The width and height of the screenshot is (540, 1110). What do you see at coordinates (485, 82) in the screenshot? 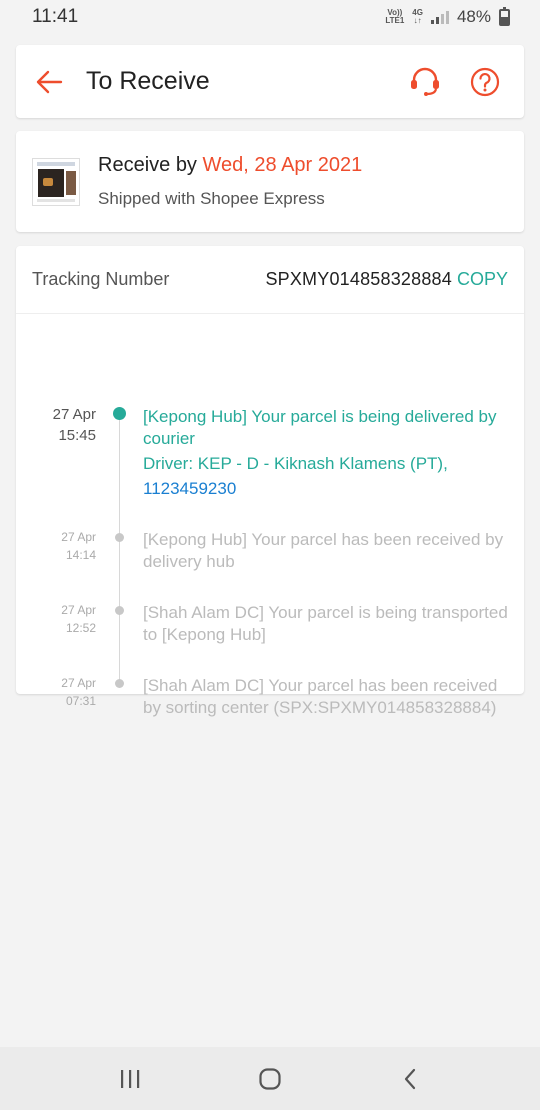
I see `help-question-icon` at bounding box center [485, 82].